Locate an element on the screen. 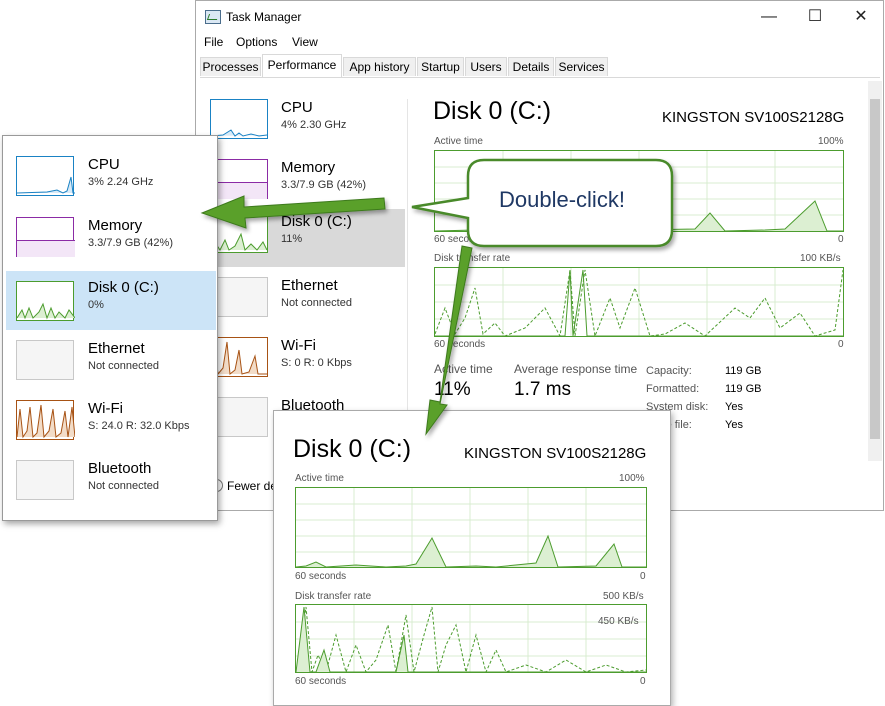 The width and height of the screenshot is (885, 706). arrow-to-graph-view-icon is located at coordinates (449, 340).